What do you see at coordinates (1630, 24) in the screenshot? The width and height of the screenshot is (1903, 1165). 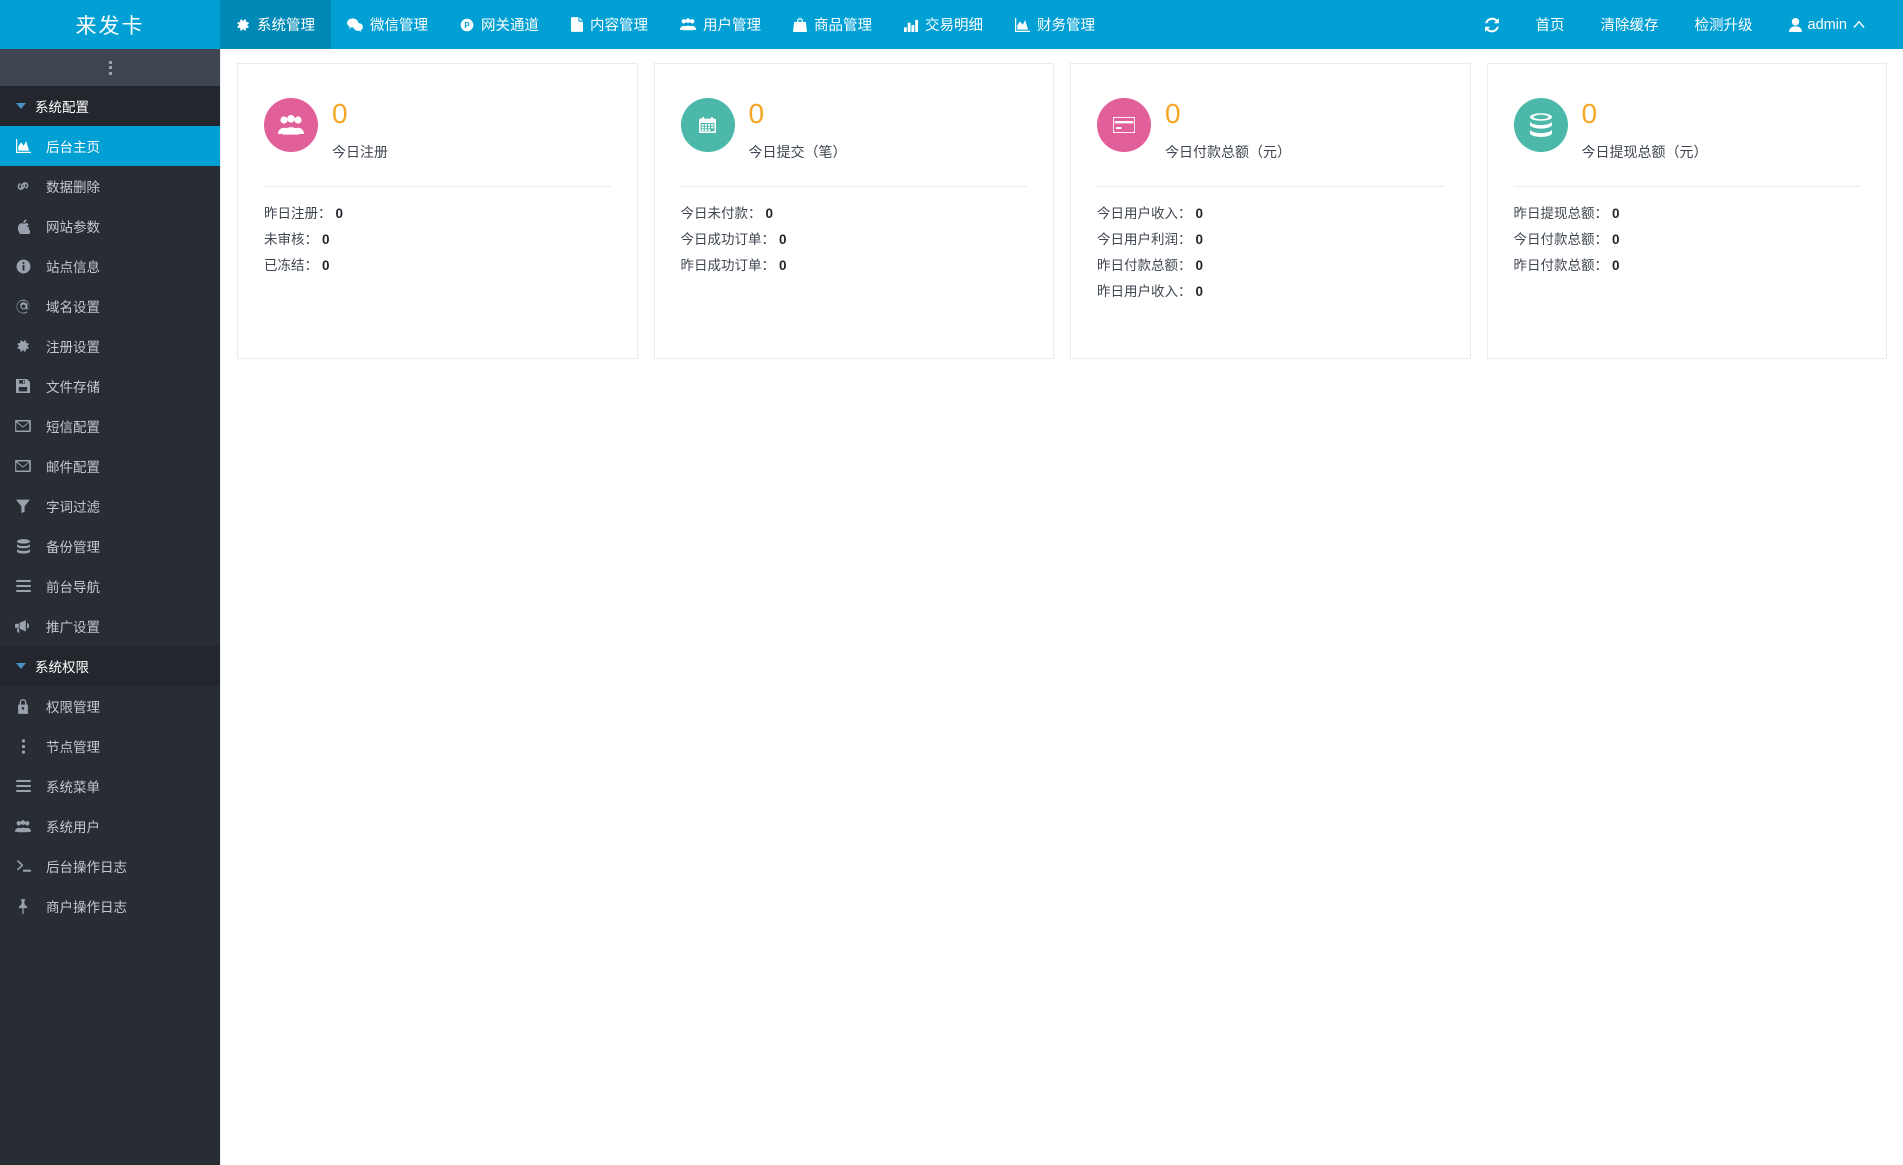 I see `header-action-3: 清除缓存` at bounding box center [1630, 24].